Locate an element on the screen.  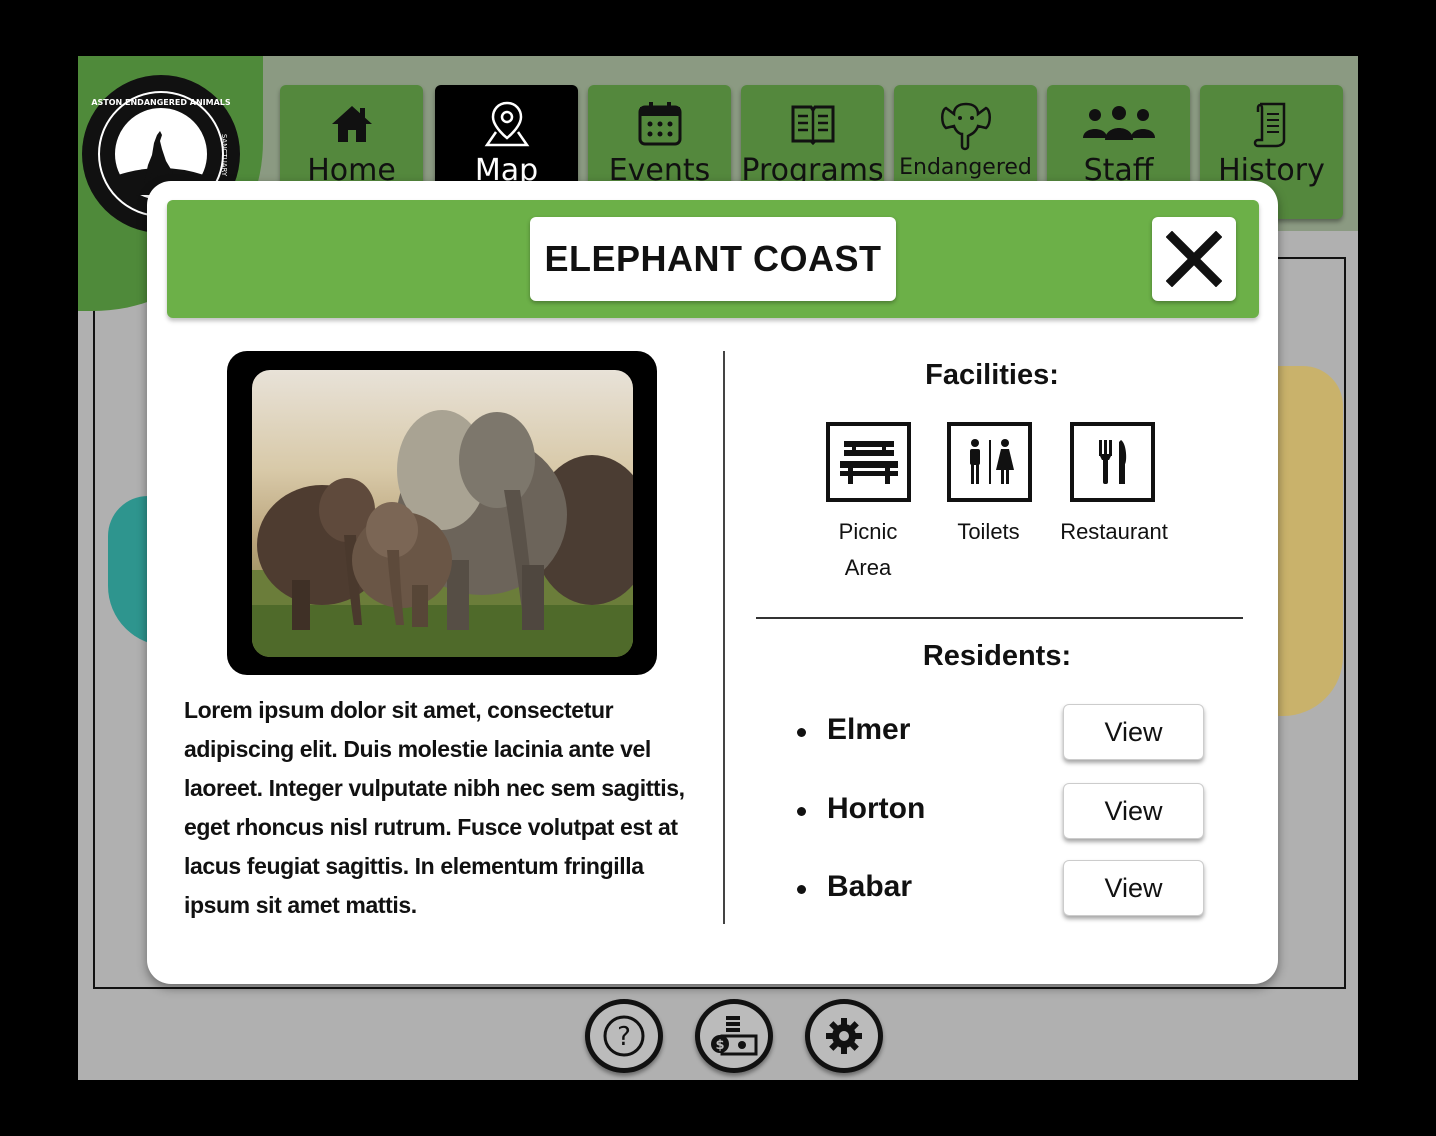
facility-toilets-label: Toilets is located at coordinates (988, 531).